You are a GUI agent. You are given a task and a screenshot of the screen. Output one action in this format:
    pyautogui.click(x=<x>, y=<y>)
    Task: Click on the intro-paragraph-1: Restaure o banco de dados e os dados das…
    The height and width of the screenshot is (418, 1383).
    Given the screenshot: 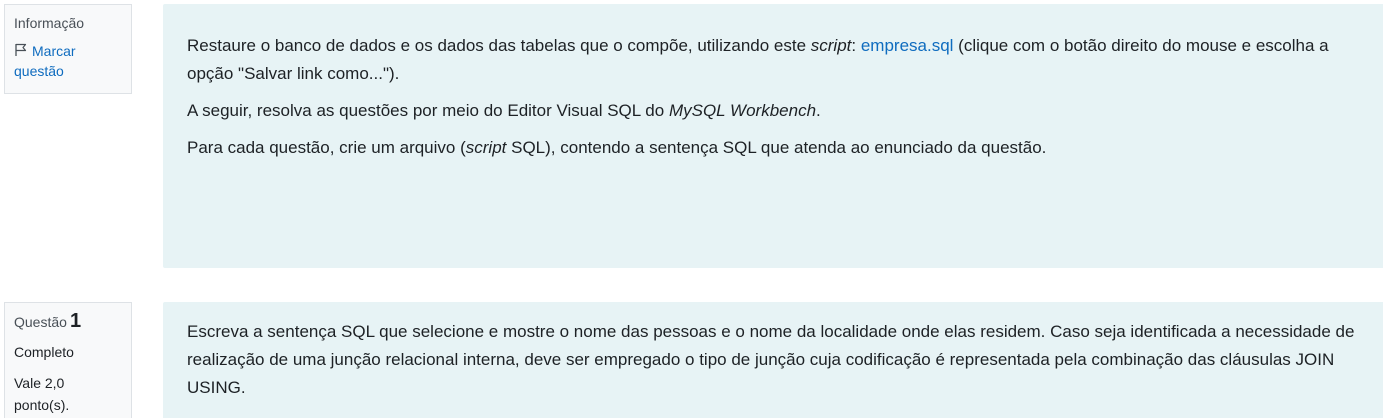 What is the action you would take?
    pyautogui.click(x=758, y=59)
    